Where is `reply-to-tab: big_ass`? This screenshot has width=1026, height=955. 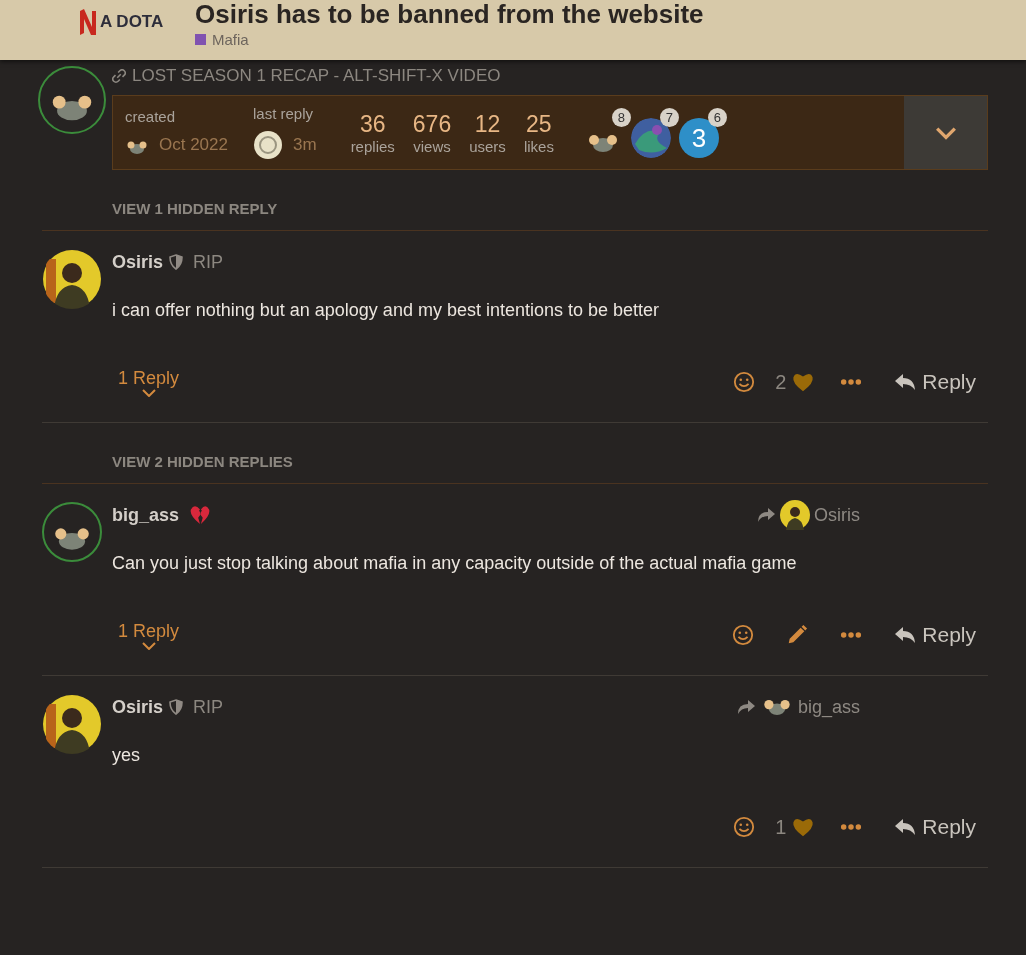 reply-to-tab: big_ass is located at coordinates (797, 707).